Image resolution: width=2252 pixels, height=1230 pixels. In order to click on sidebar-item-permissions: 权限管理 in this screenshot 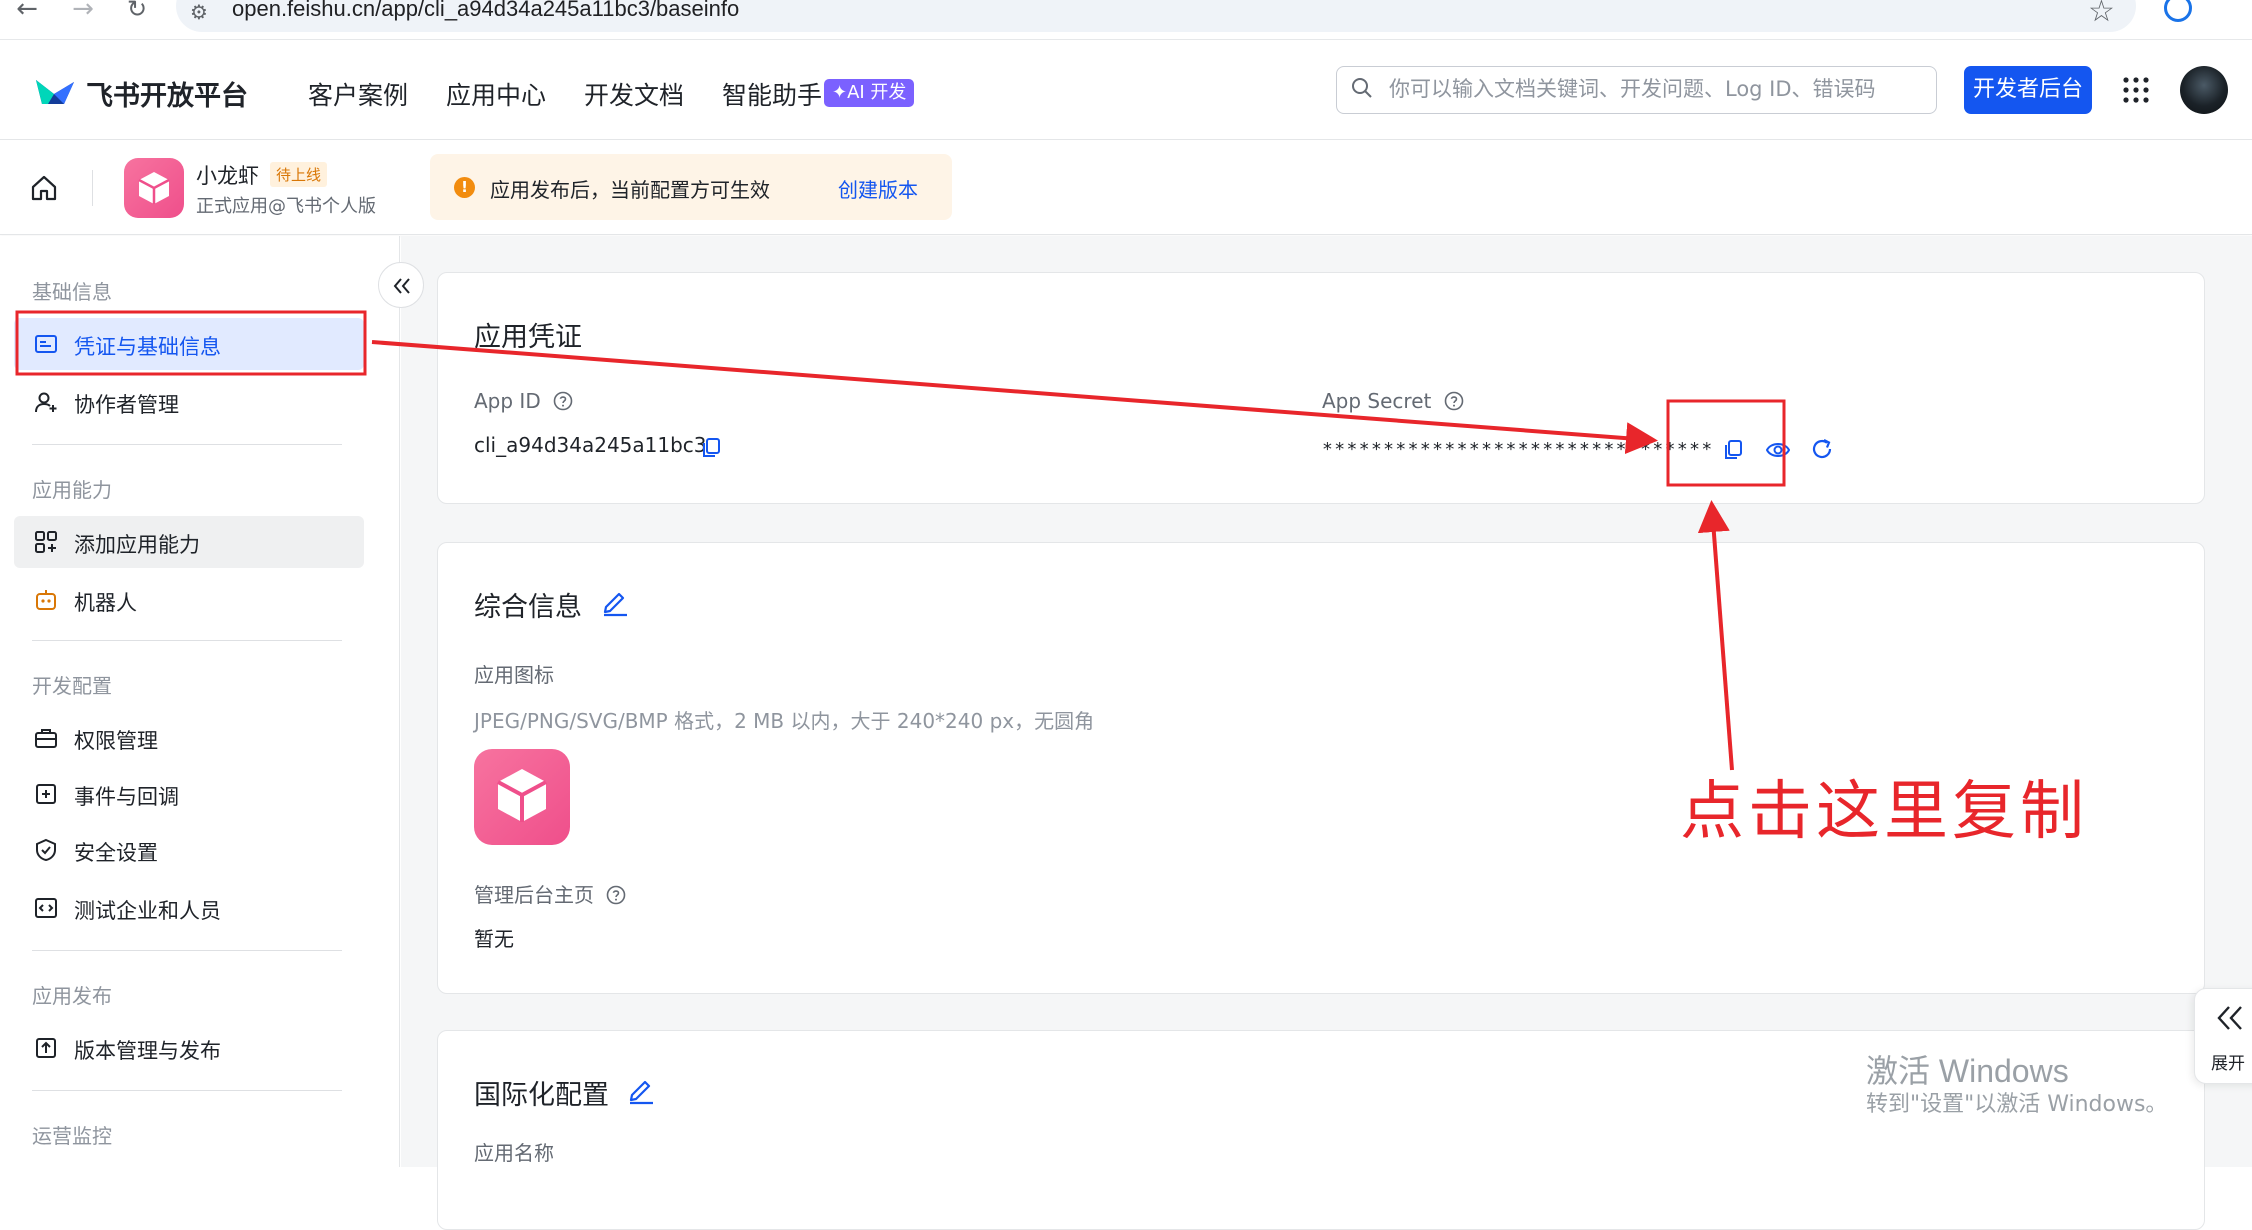, I will do `click(189, 738)`.